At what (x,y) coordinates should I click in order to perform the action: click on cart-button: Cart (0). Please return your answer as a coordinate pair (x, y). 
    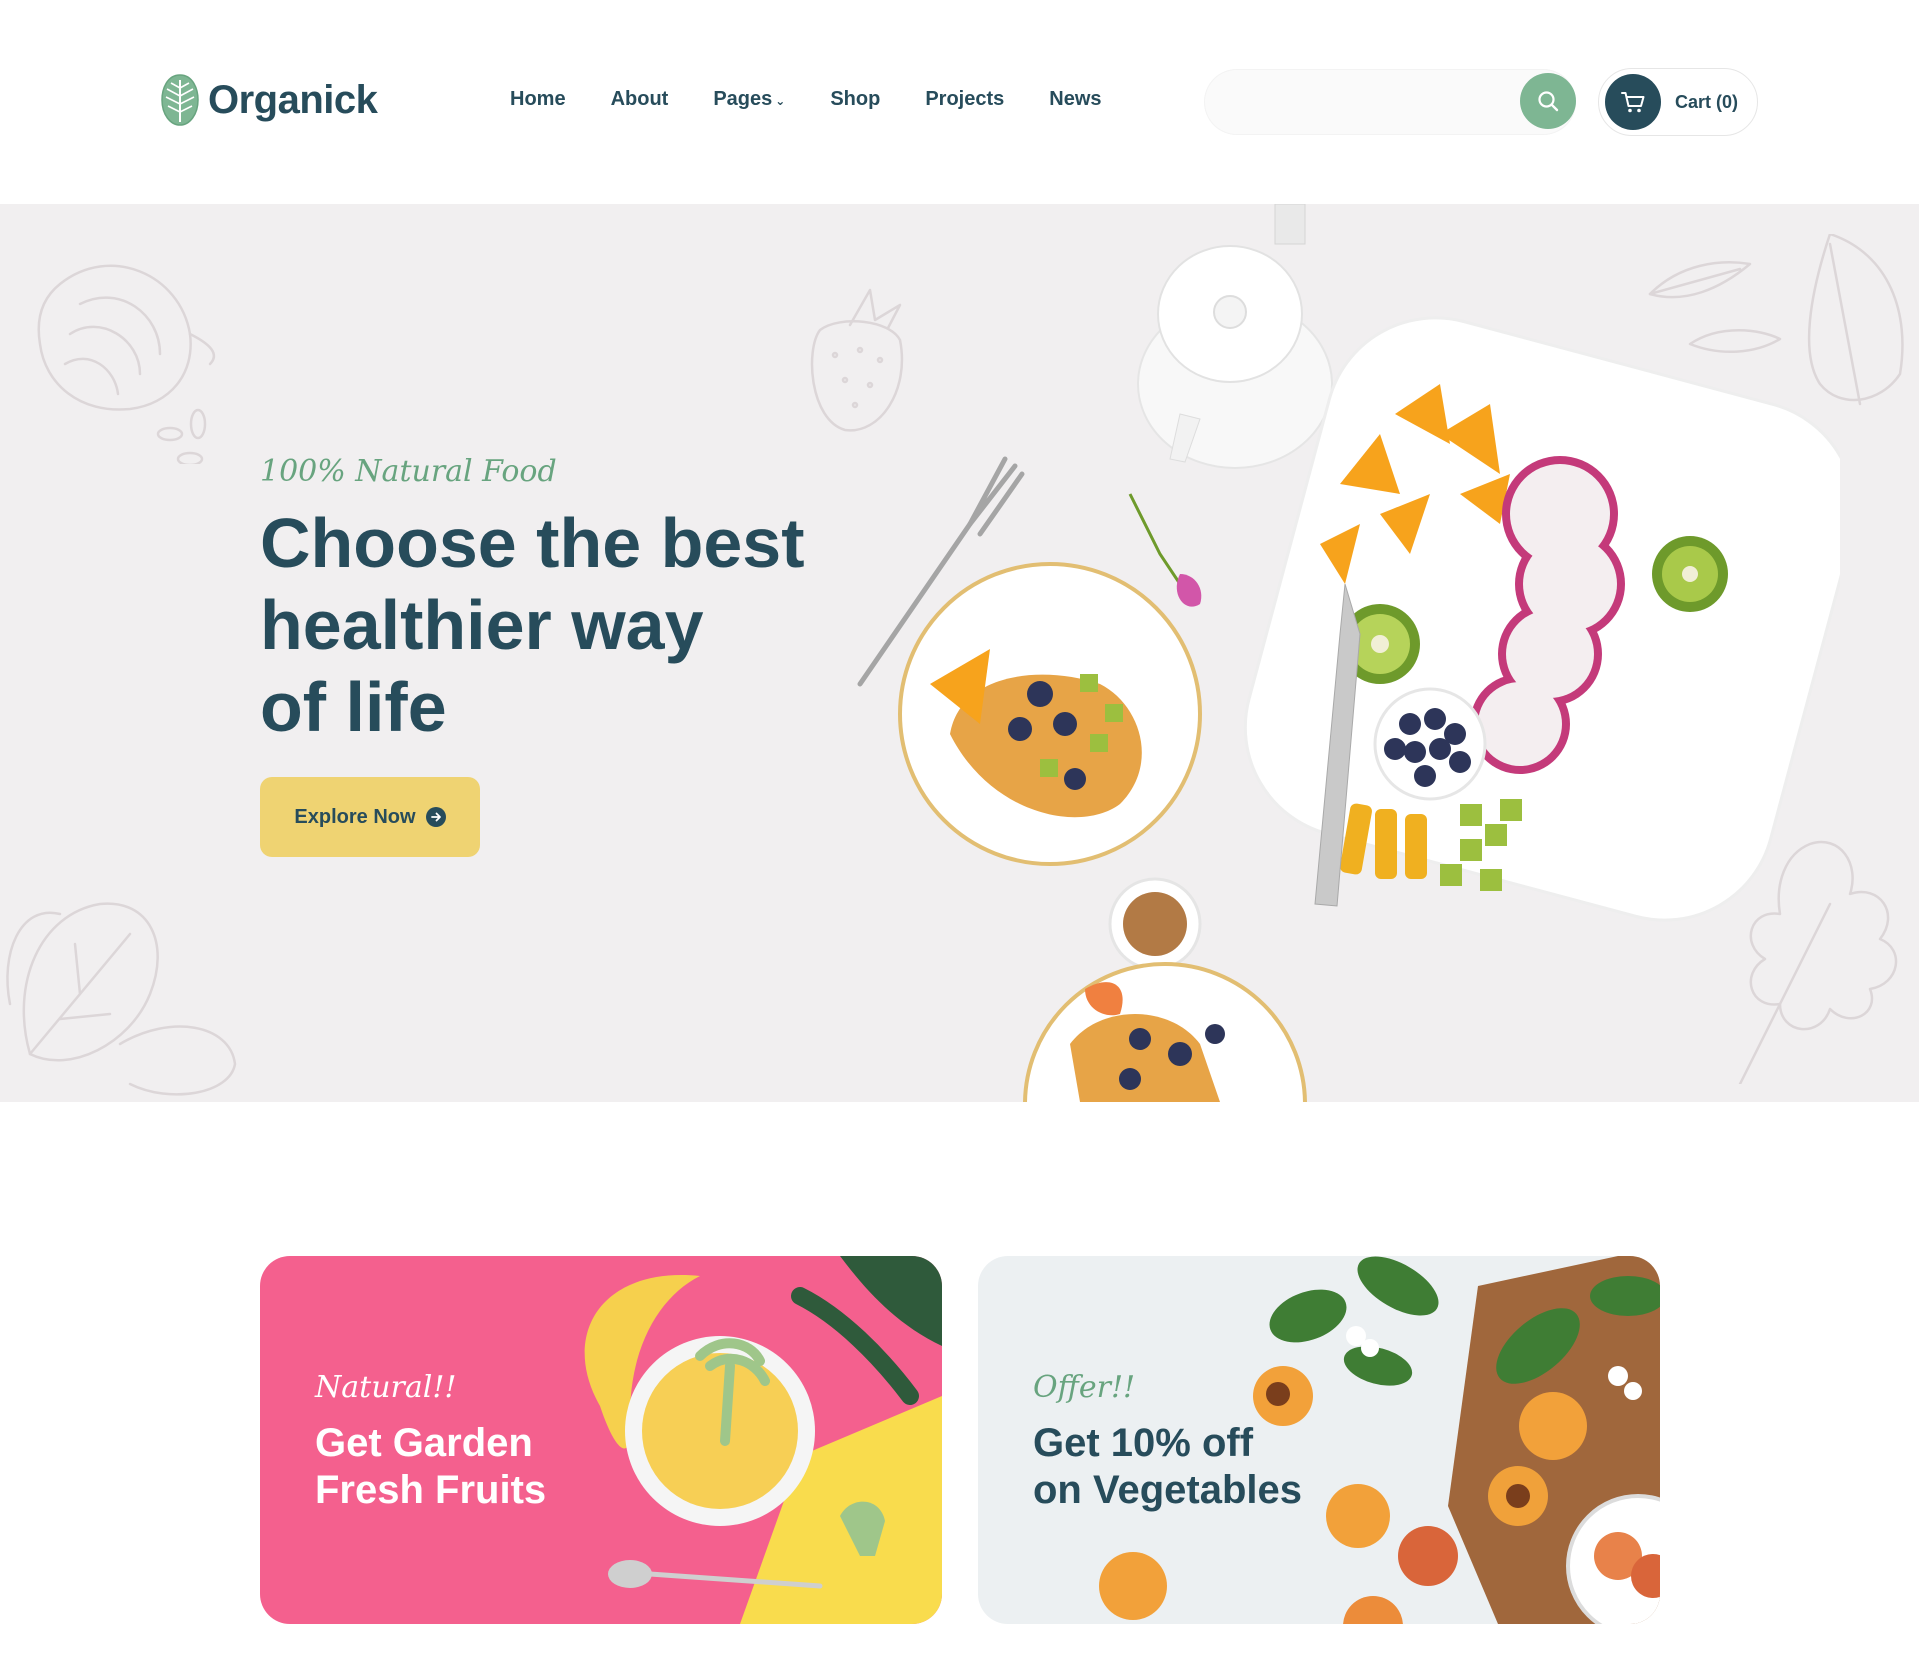
    Looking at the image, I should click on (1678, 102).